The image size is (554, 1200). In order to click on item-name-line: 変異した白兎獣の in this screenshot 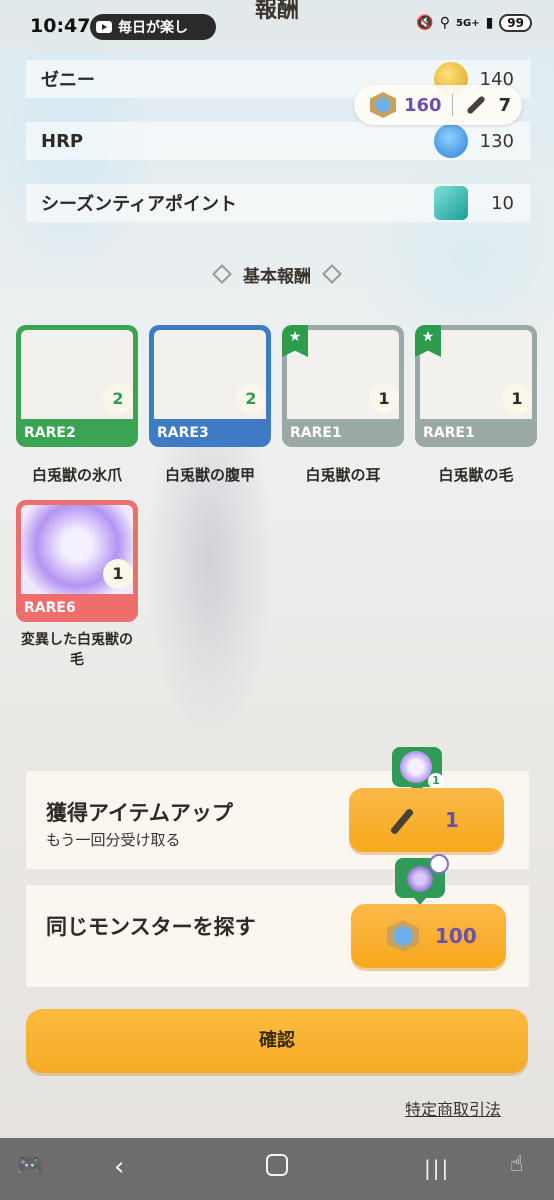, I will do `click(77, 640)`.